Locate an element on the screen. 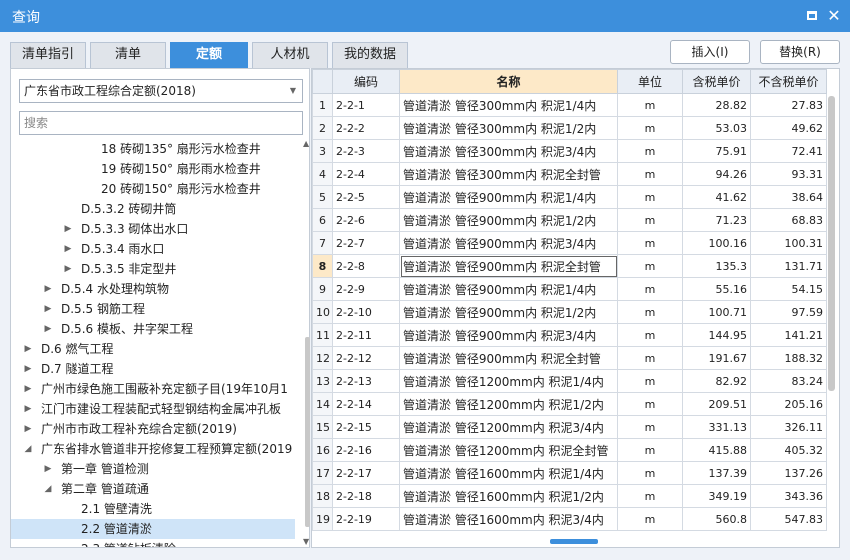  tree-item: ▶ D.5.6 模板、井字架工程 is located at coordinates (153, 329).